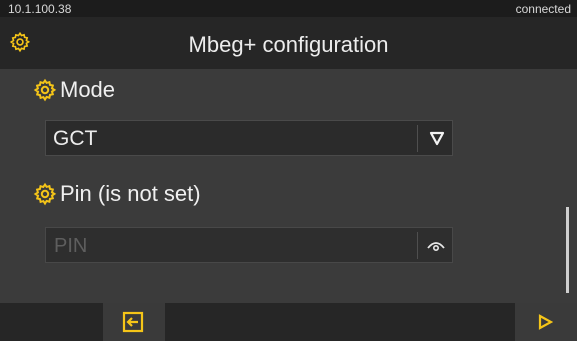  I want to click on back-button, so click(134, 322).